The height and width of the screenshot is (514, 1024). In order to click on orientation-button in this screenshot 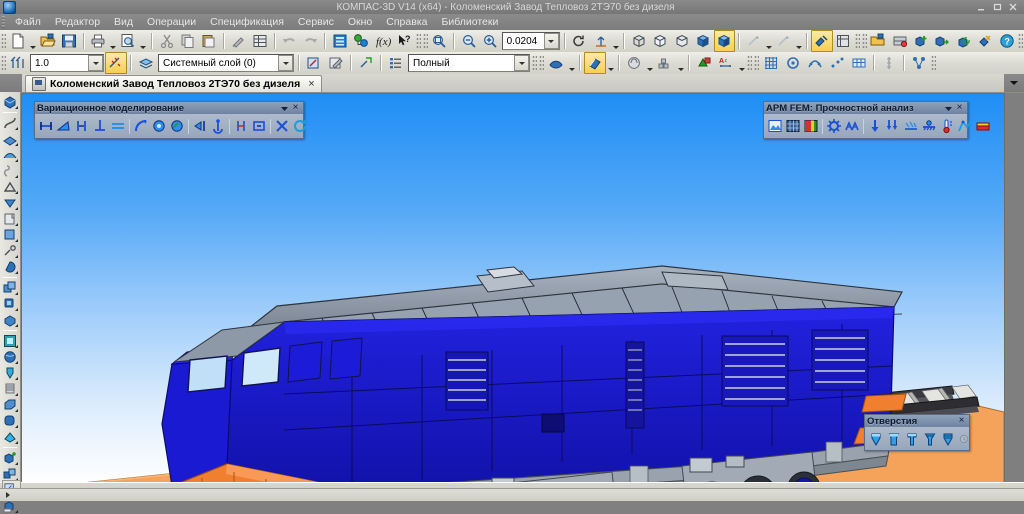, I will do `click(600, 41)`.